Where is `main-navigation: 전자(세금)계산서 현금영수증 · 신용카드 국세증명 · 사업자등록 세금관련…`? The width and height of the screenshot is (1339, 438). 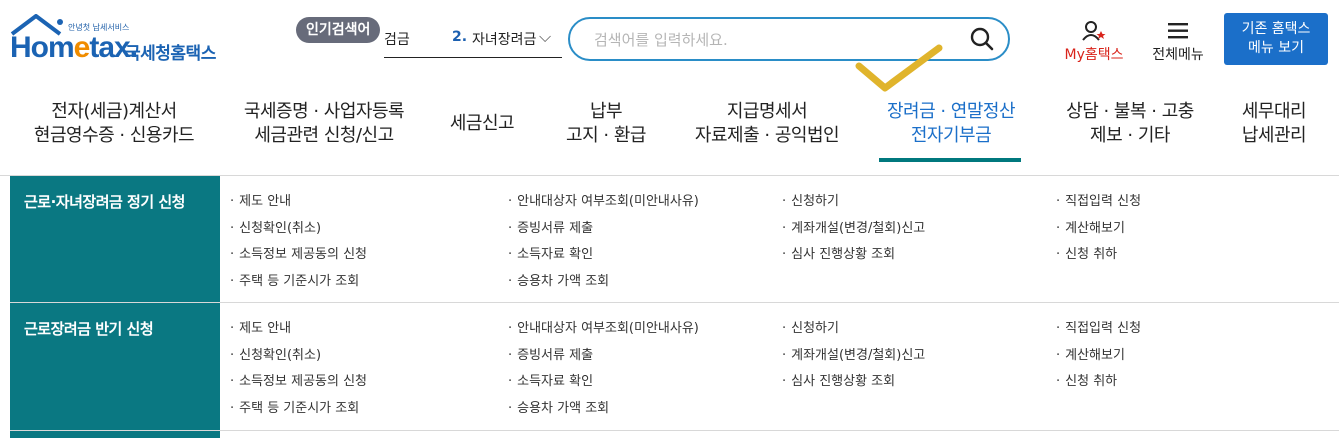
main-navigation: 전자(세금)계산서 현금영수증 · 신용카드 국세증명 · 사업자등록 세금관련… is located at coordinates (669, 132).